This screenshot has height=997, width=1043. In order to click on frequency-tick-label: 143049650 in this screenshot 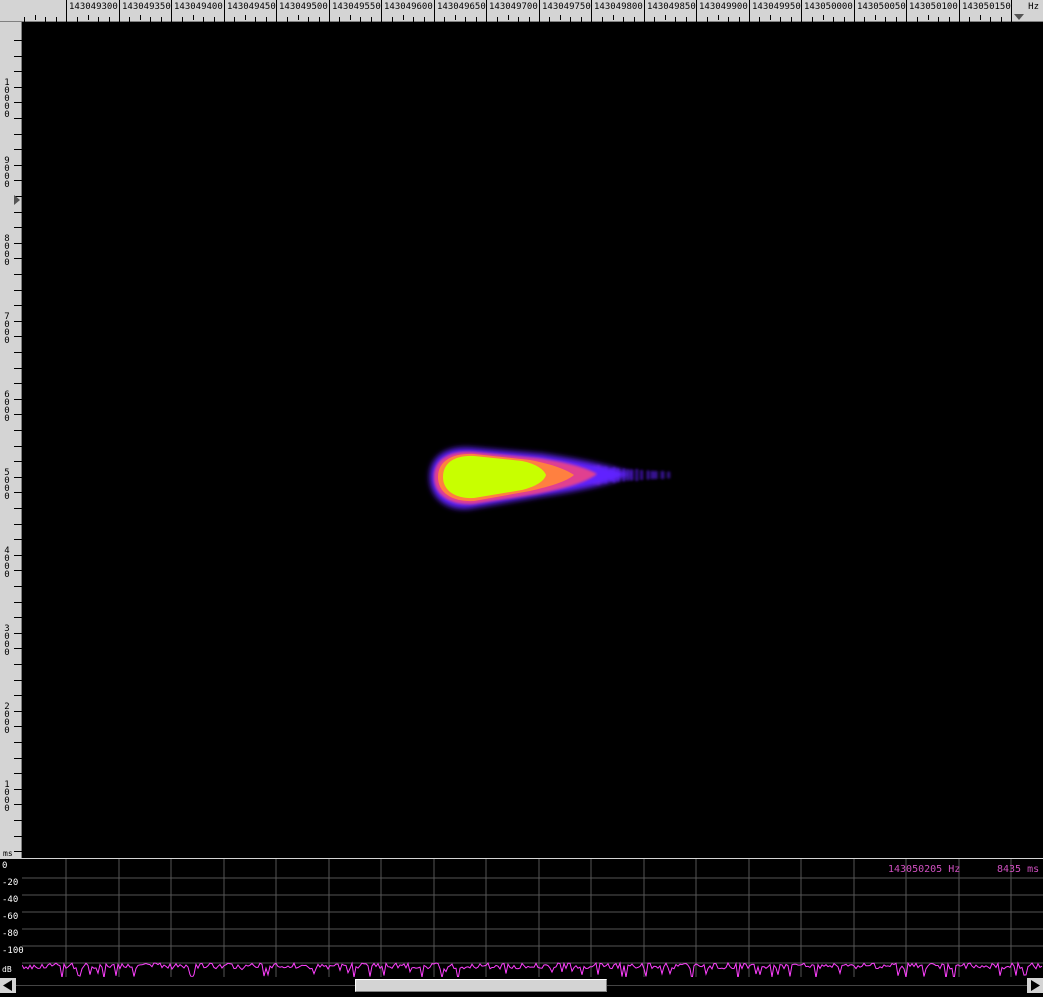, I will do `click(461, 7)`.